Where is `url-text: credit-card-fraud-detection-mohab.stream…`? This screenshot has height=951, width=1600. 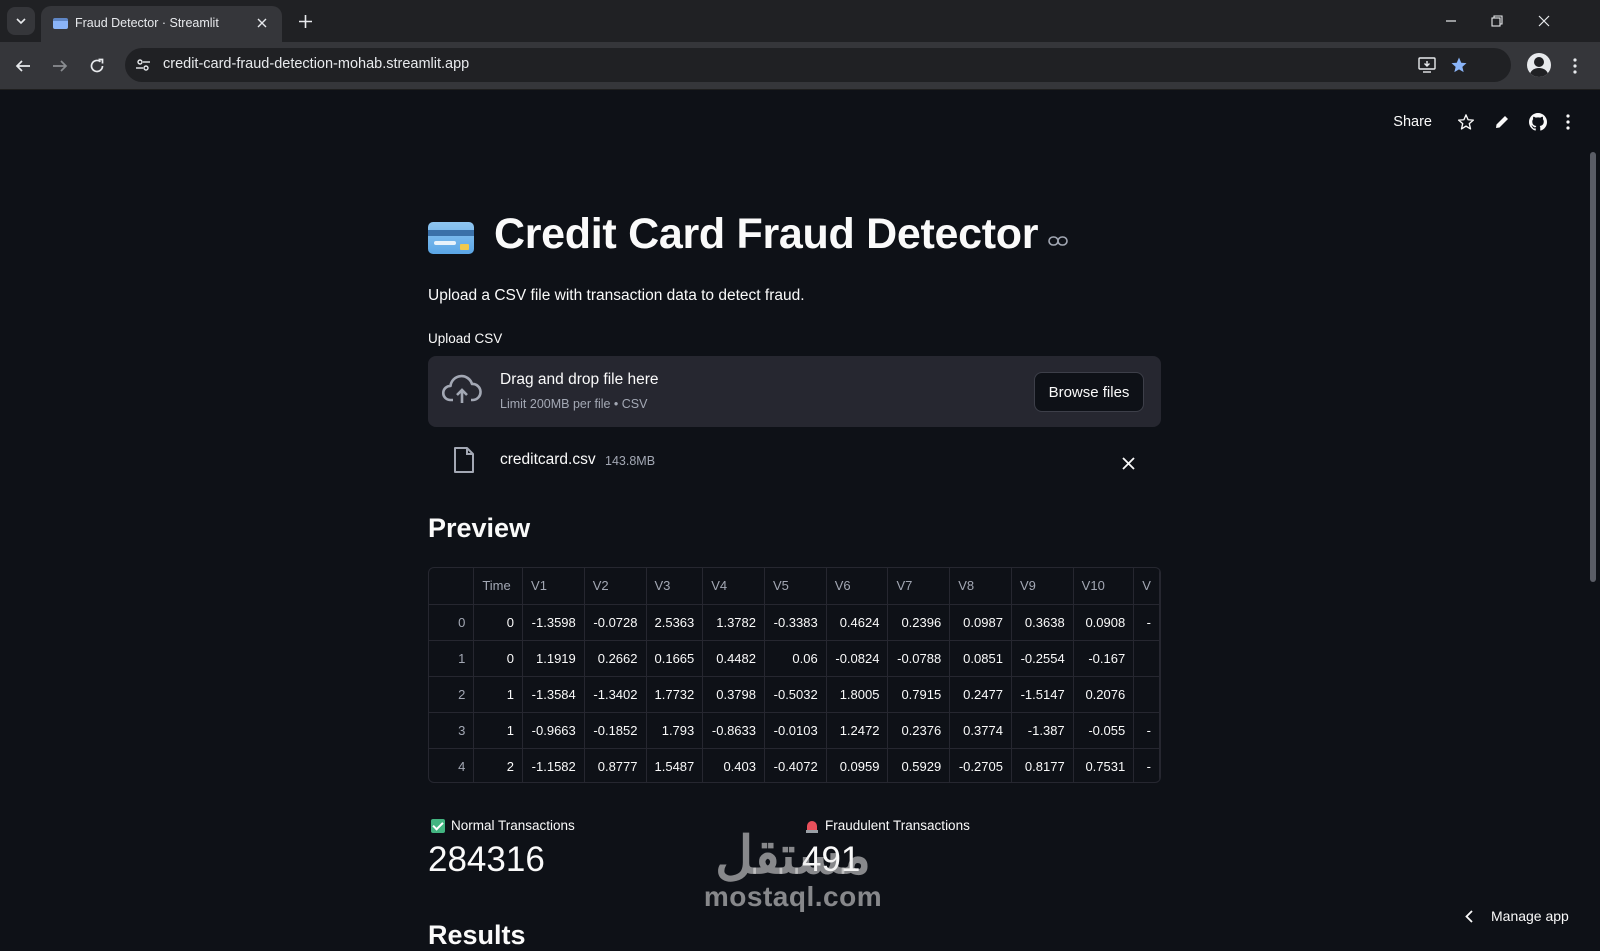 url-text: credit-card-fraud-detection-mohab.stream… is located at coordinates (316, 64).